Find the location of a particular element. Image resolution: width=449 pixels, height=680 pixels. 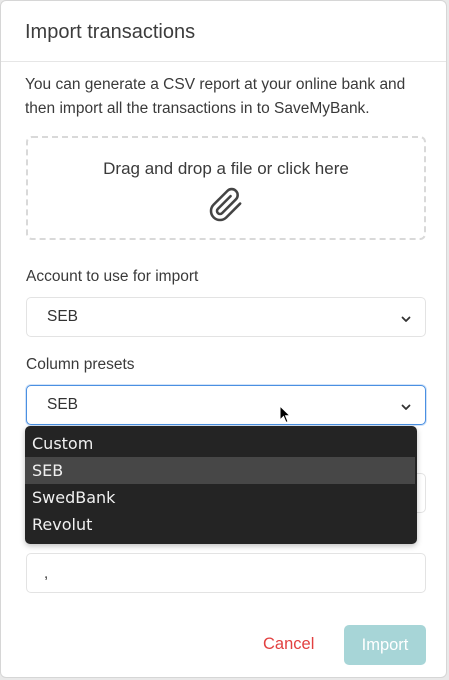

import-button: Import is located at coordinates (385, 645).